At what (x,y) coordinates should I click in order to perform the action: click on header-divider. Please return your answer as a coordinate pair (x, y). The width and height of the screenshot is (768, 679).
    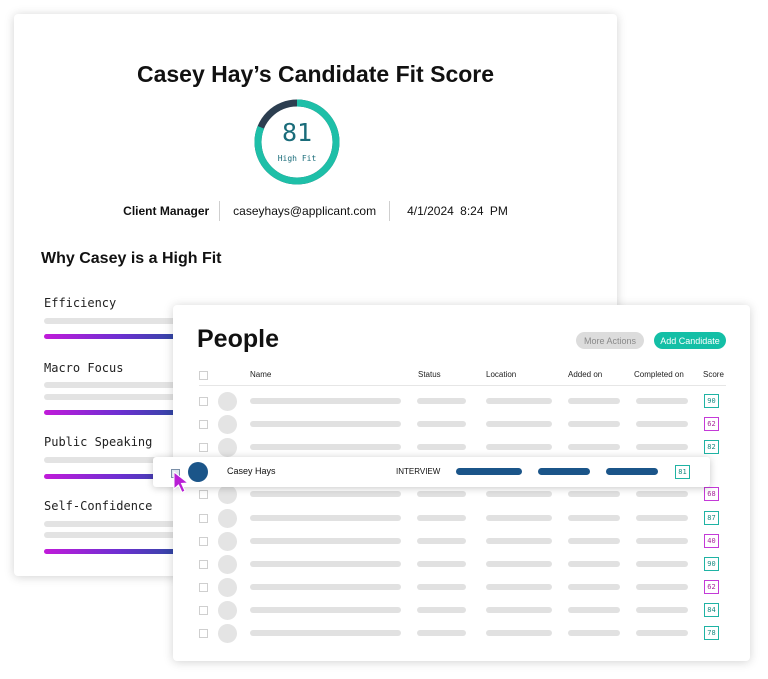
    Looking at the image, I should click on (462, 385).